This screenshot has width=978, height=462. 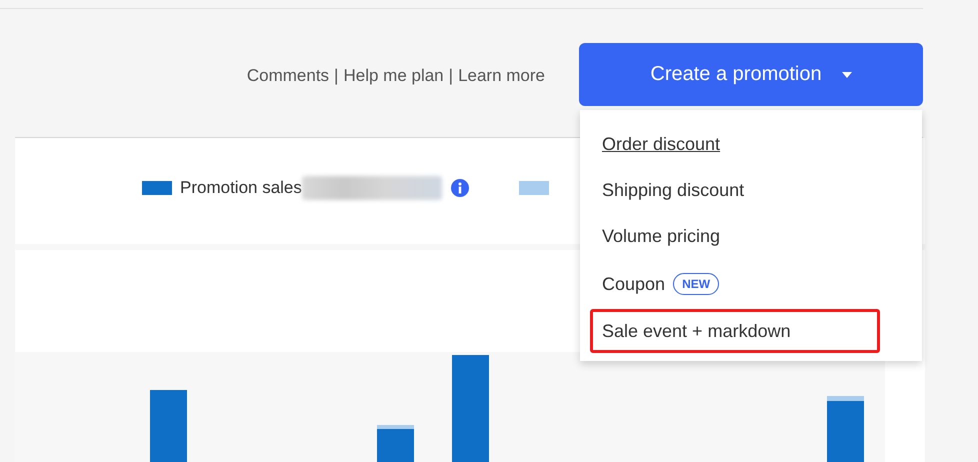 What do you see at coordinates (241, 188) in the screenshot?
I see `legend-label: Promotion sales` at bounding box center [241, 188].